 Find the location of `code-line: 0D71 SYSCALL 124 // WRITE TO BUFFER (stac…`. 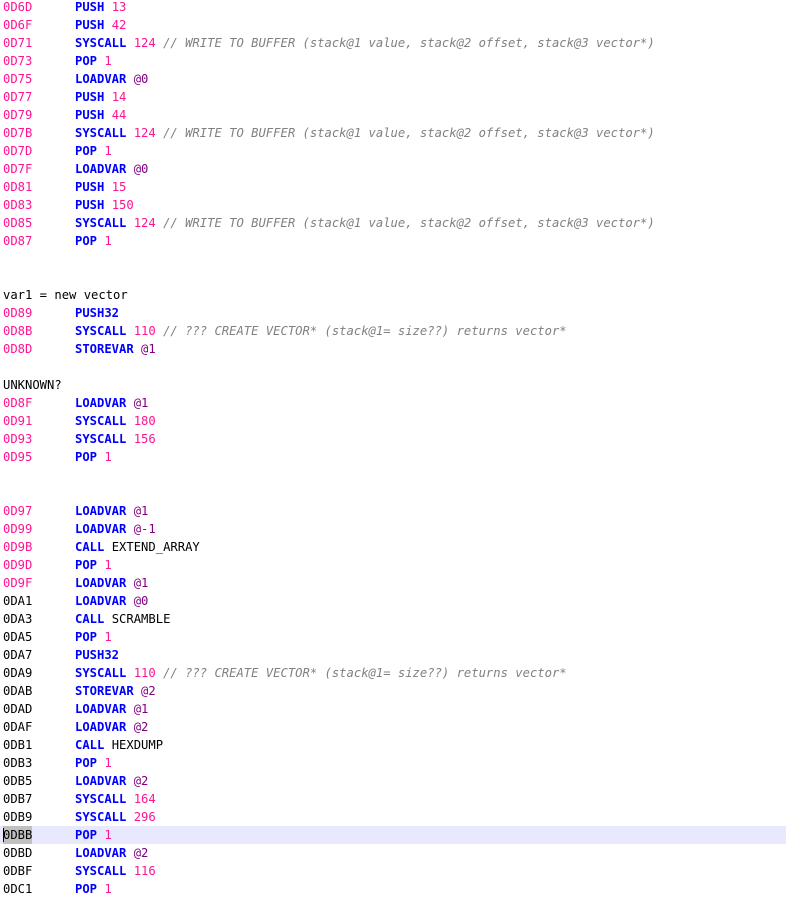

code-line: 0D71 SYSCALL 124 // WRITE TO BUFFER (stac… is located at coordinates (393, 43).